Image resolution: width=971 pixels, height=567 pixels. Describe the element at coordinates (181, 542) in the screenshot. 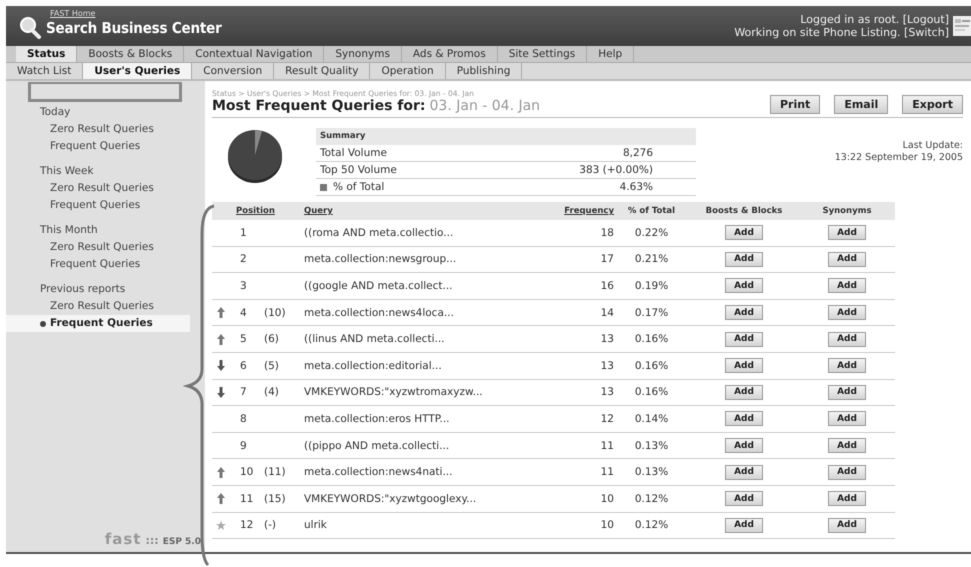

I see `version-label: ESP 5.0` at that location.